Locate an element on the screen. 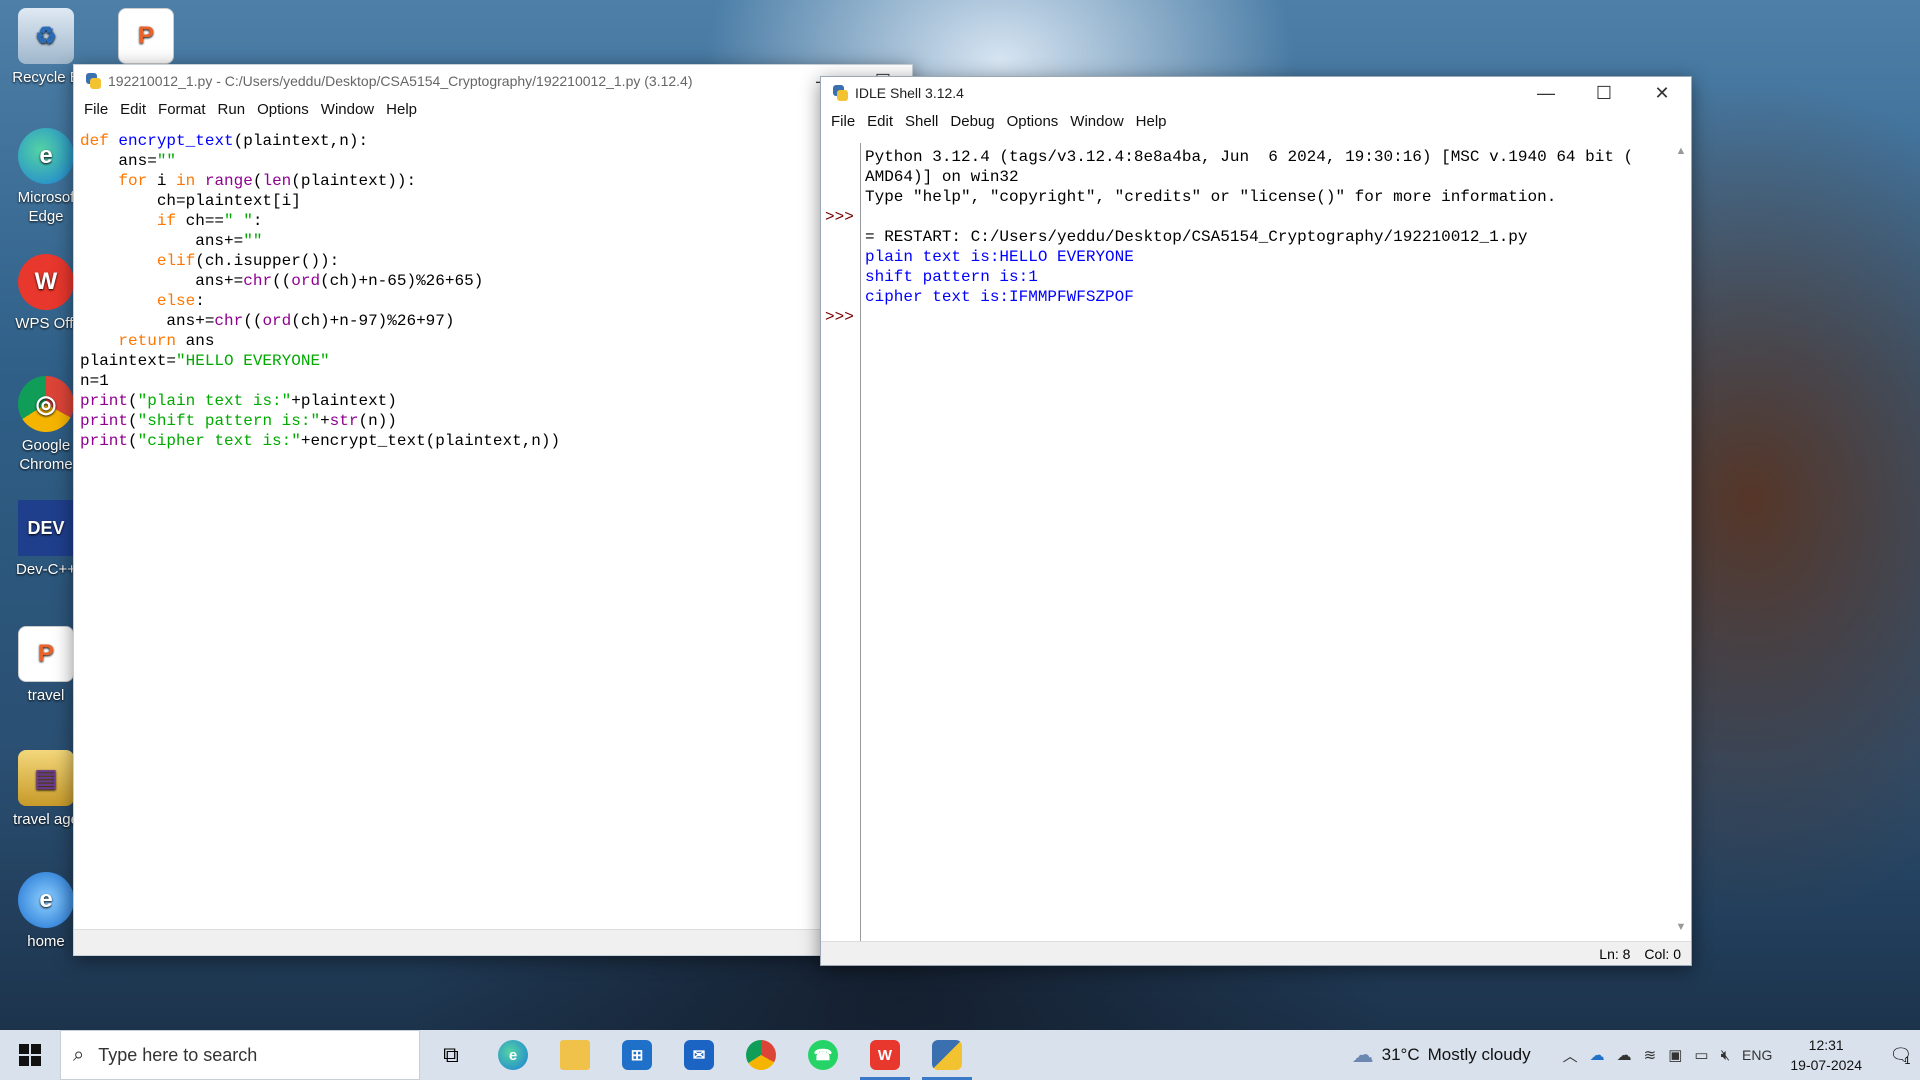 The height and width of the screenshot is (1080, 1920). windows-logo-icon is located at coordinates (30, 1055).